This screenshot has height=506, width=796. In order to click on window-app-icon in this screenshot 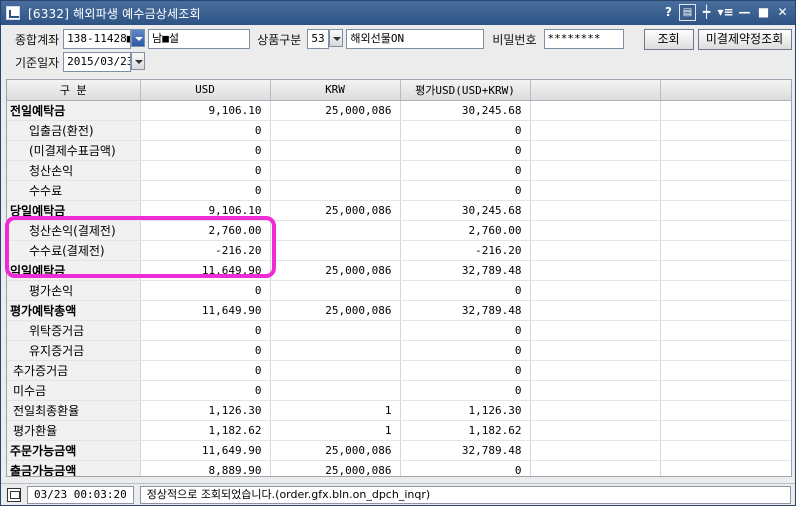, I will do `click(13, 13)`.